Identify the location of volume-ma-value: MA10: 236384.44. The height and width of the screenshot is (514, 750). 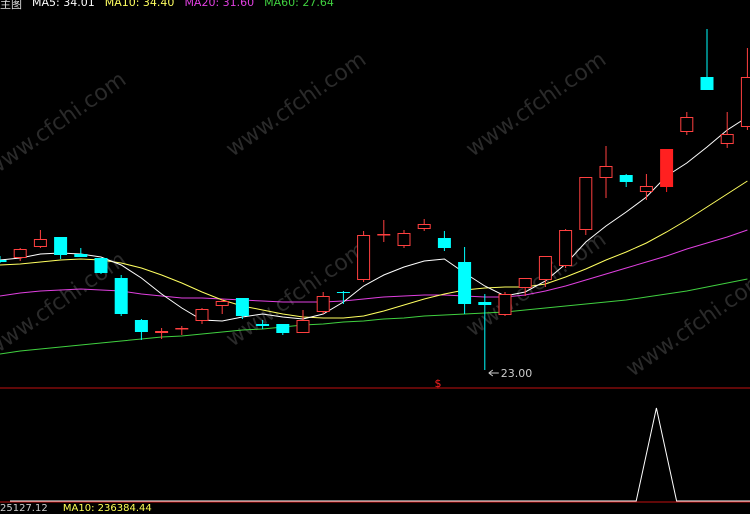
(107, 508).